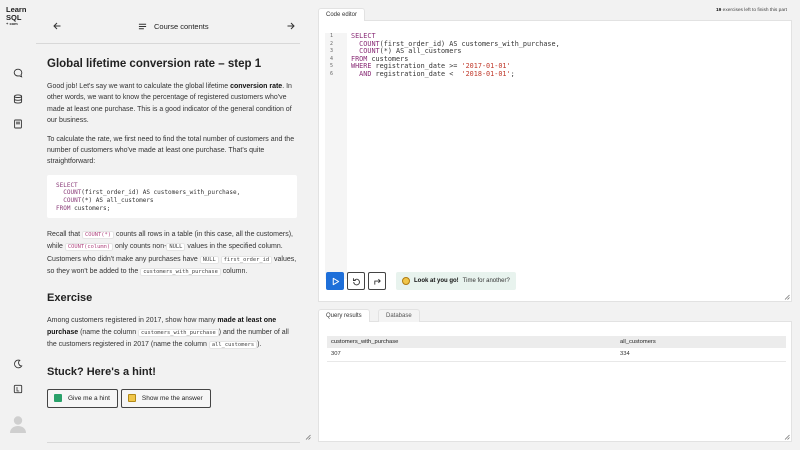  Describe the element at coordinates (58, 398) in the screenshot. I see `hint-icon` at that location.